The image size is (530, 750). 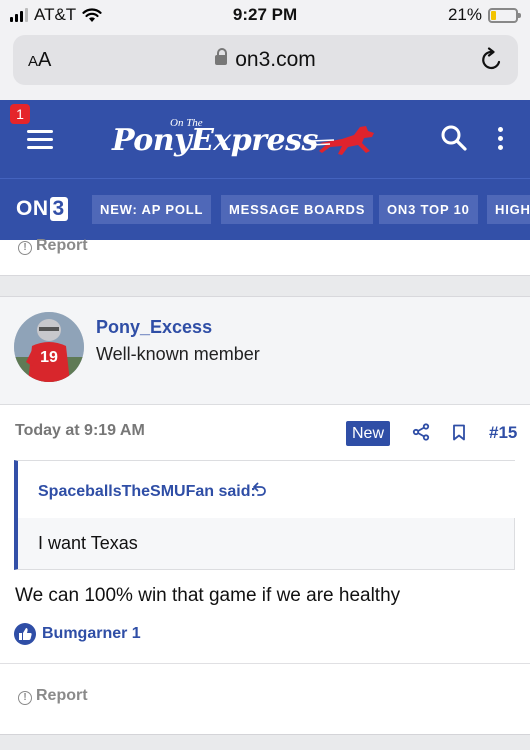 I want to click on quote-block: SpaceballsTheSMUFan said: I want Texas, so click(x=264, y=515).